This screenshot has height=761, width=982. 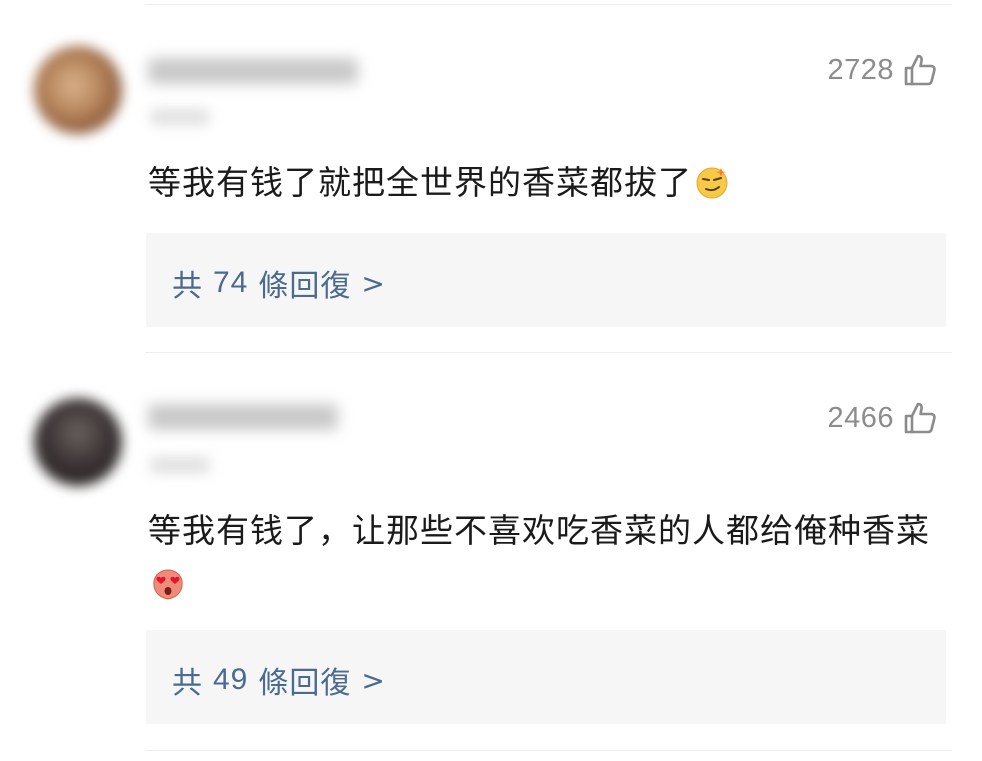 I want to click on comment-text: 等我有钱了，让那些不喜欢吃香菜的人都给俺种香菜, so click(x=545, y=558).